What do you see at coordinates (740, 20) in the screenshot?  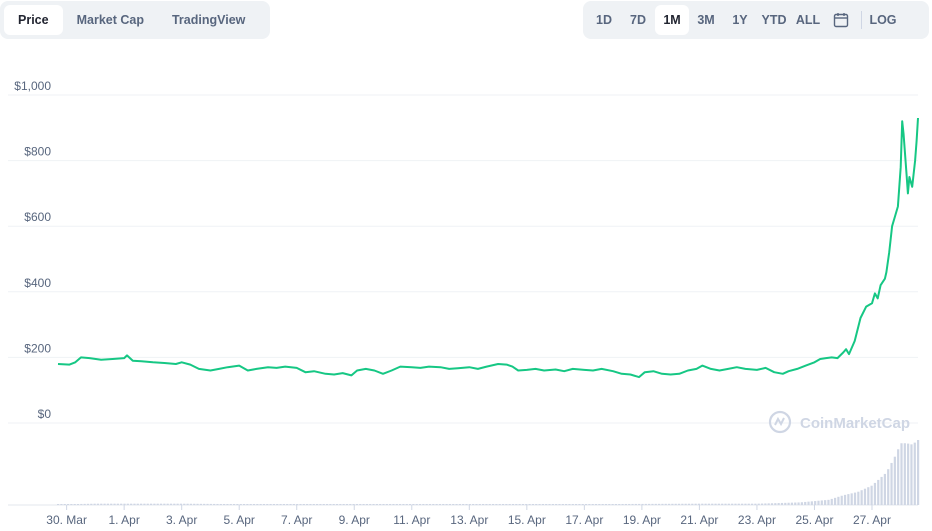 I see `range-1y: 1Y` at bounding box center [740, 20].